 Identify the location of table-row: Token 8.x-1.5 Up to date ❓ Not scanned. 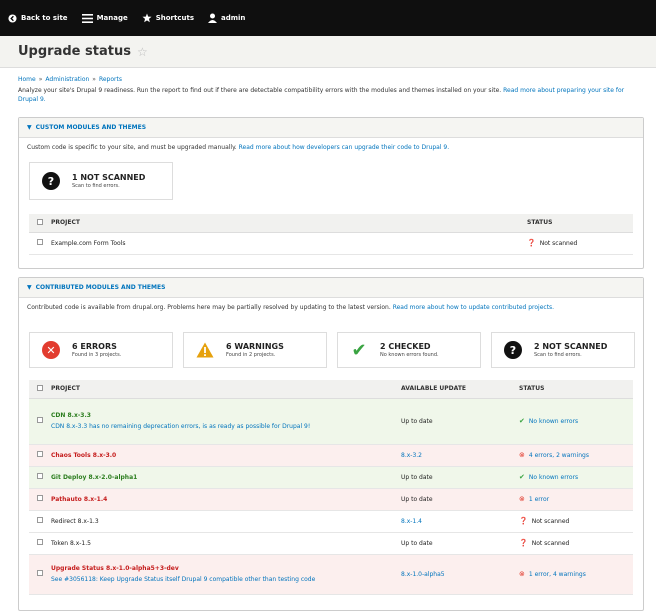
(331, 543).